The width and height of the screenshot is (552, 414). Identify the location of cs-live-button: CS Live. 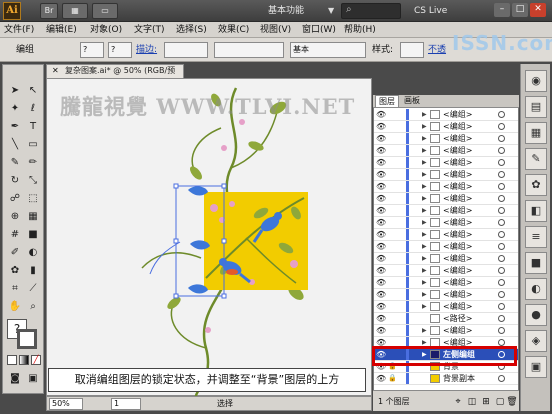
(439, 11).